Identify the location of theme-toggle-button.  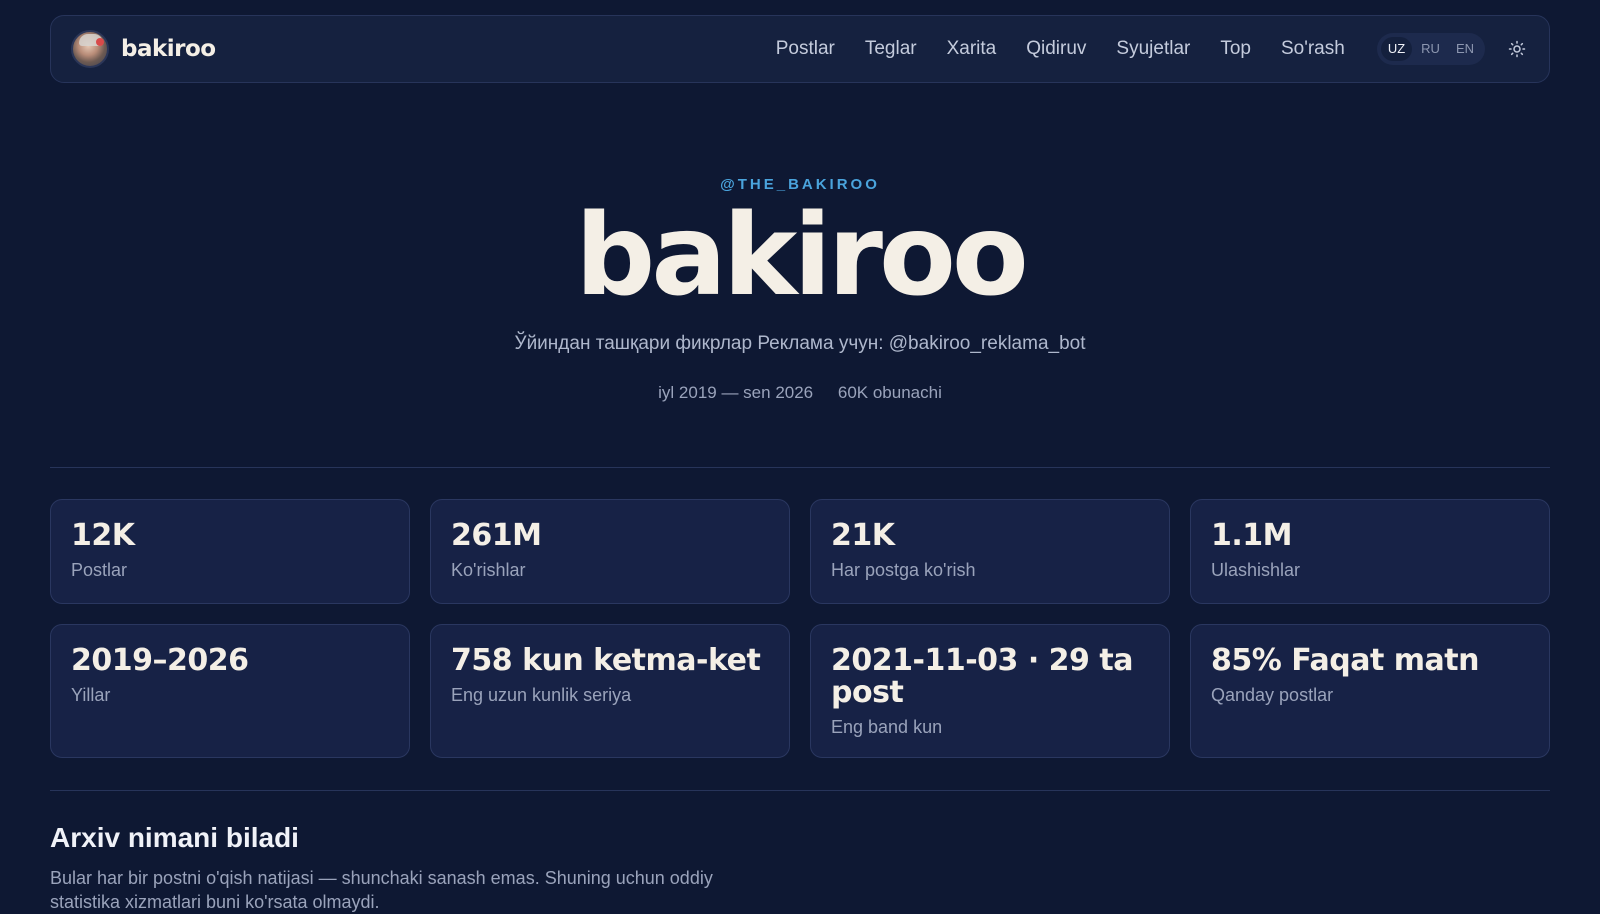
(1517, 49).